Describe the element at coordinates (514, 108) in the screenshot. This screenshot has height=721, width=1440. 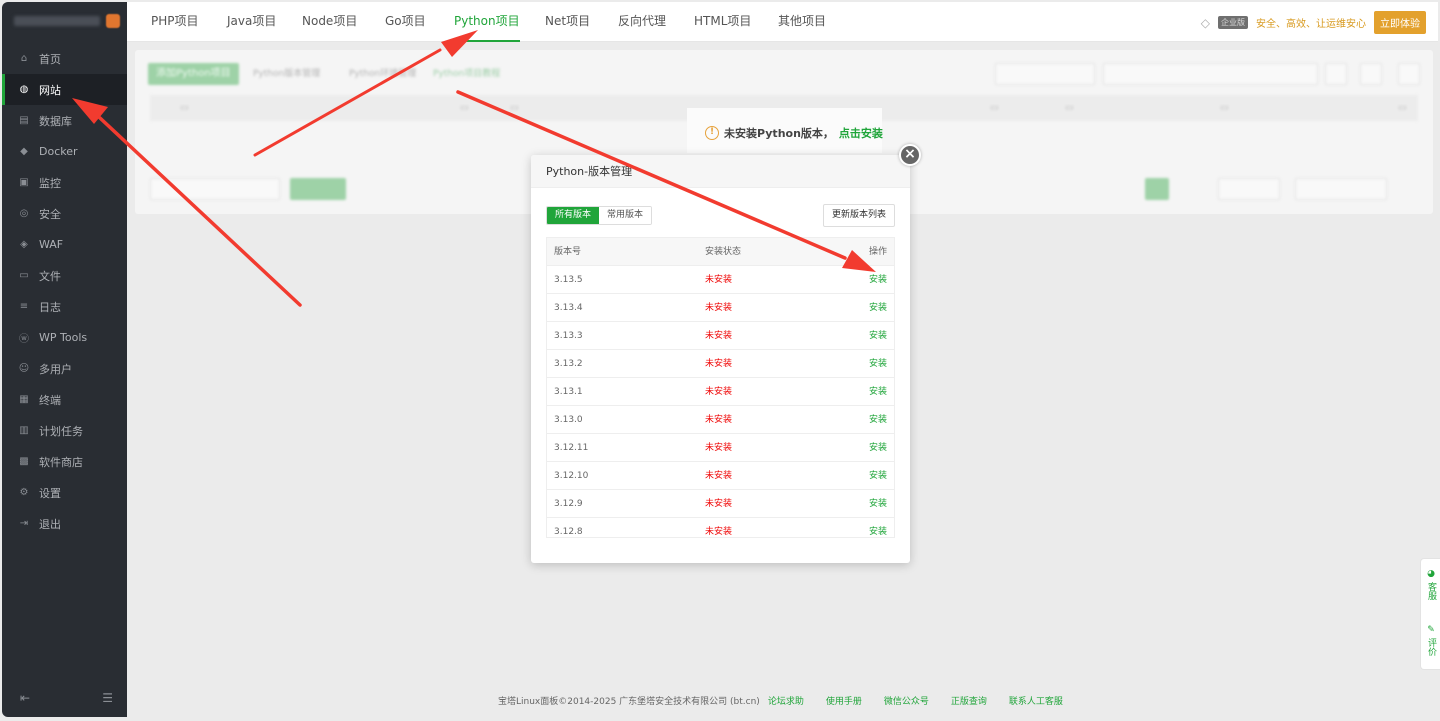
I see `col-path: ▭` at that location.